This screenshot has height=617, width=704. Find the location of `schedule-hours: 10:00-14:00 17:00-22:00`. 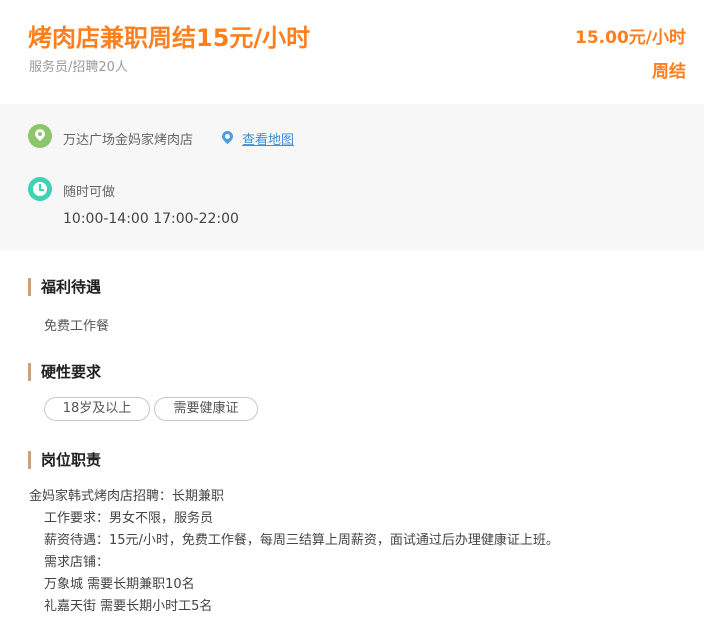

schedule-hours: 10:00-14:00 17:00-22:00 is located at coordinates (151, 219).